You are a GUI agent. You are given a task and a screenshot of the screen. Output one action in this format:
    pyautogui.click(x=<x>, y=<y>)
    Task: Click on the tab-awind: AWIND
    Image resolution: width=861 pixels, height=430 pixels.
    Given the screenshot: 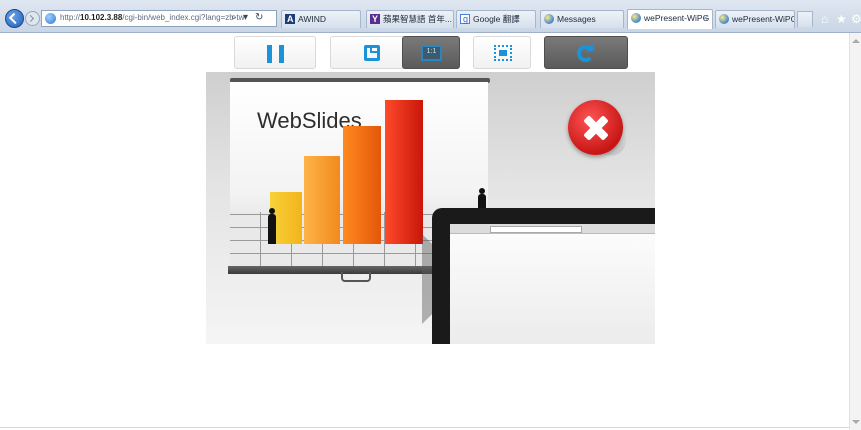 What is the action you would take?
    pyautogui.click(x=321, y=19)
    